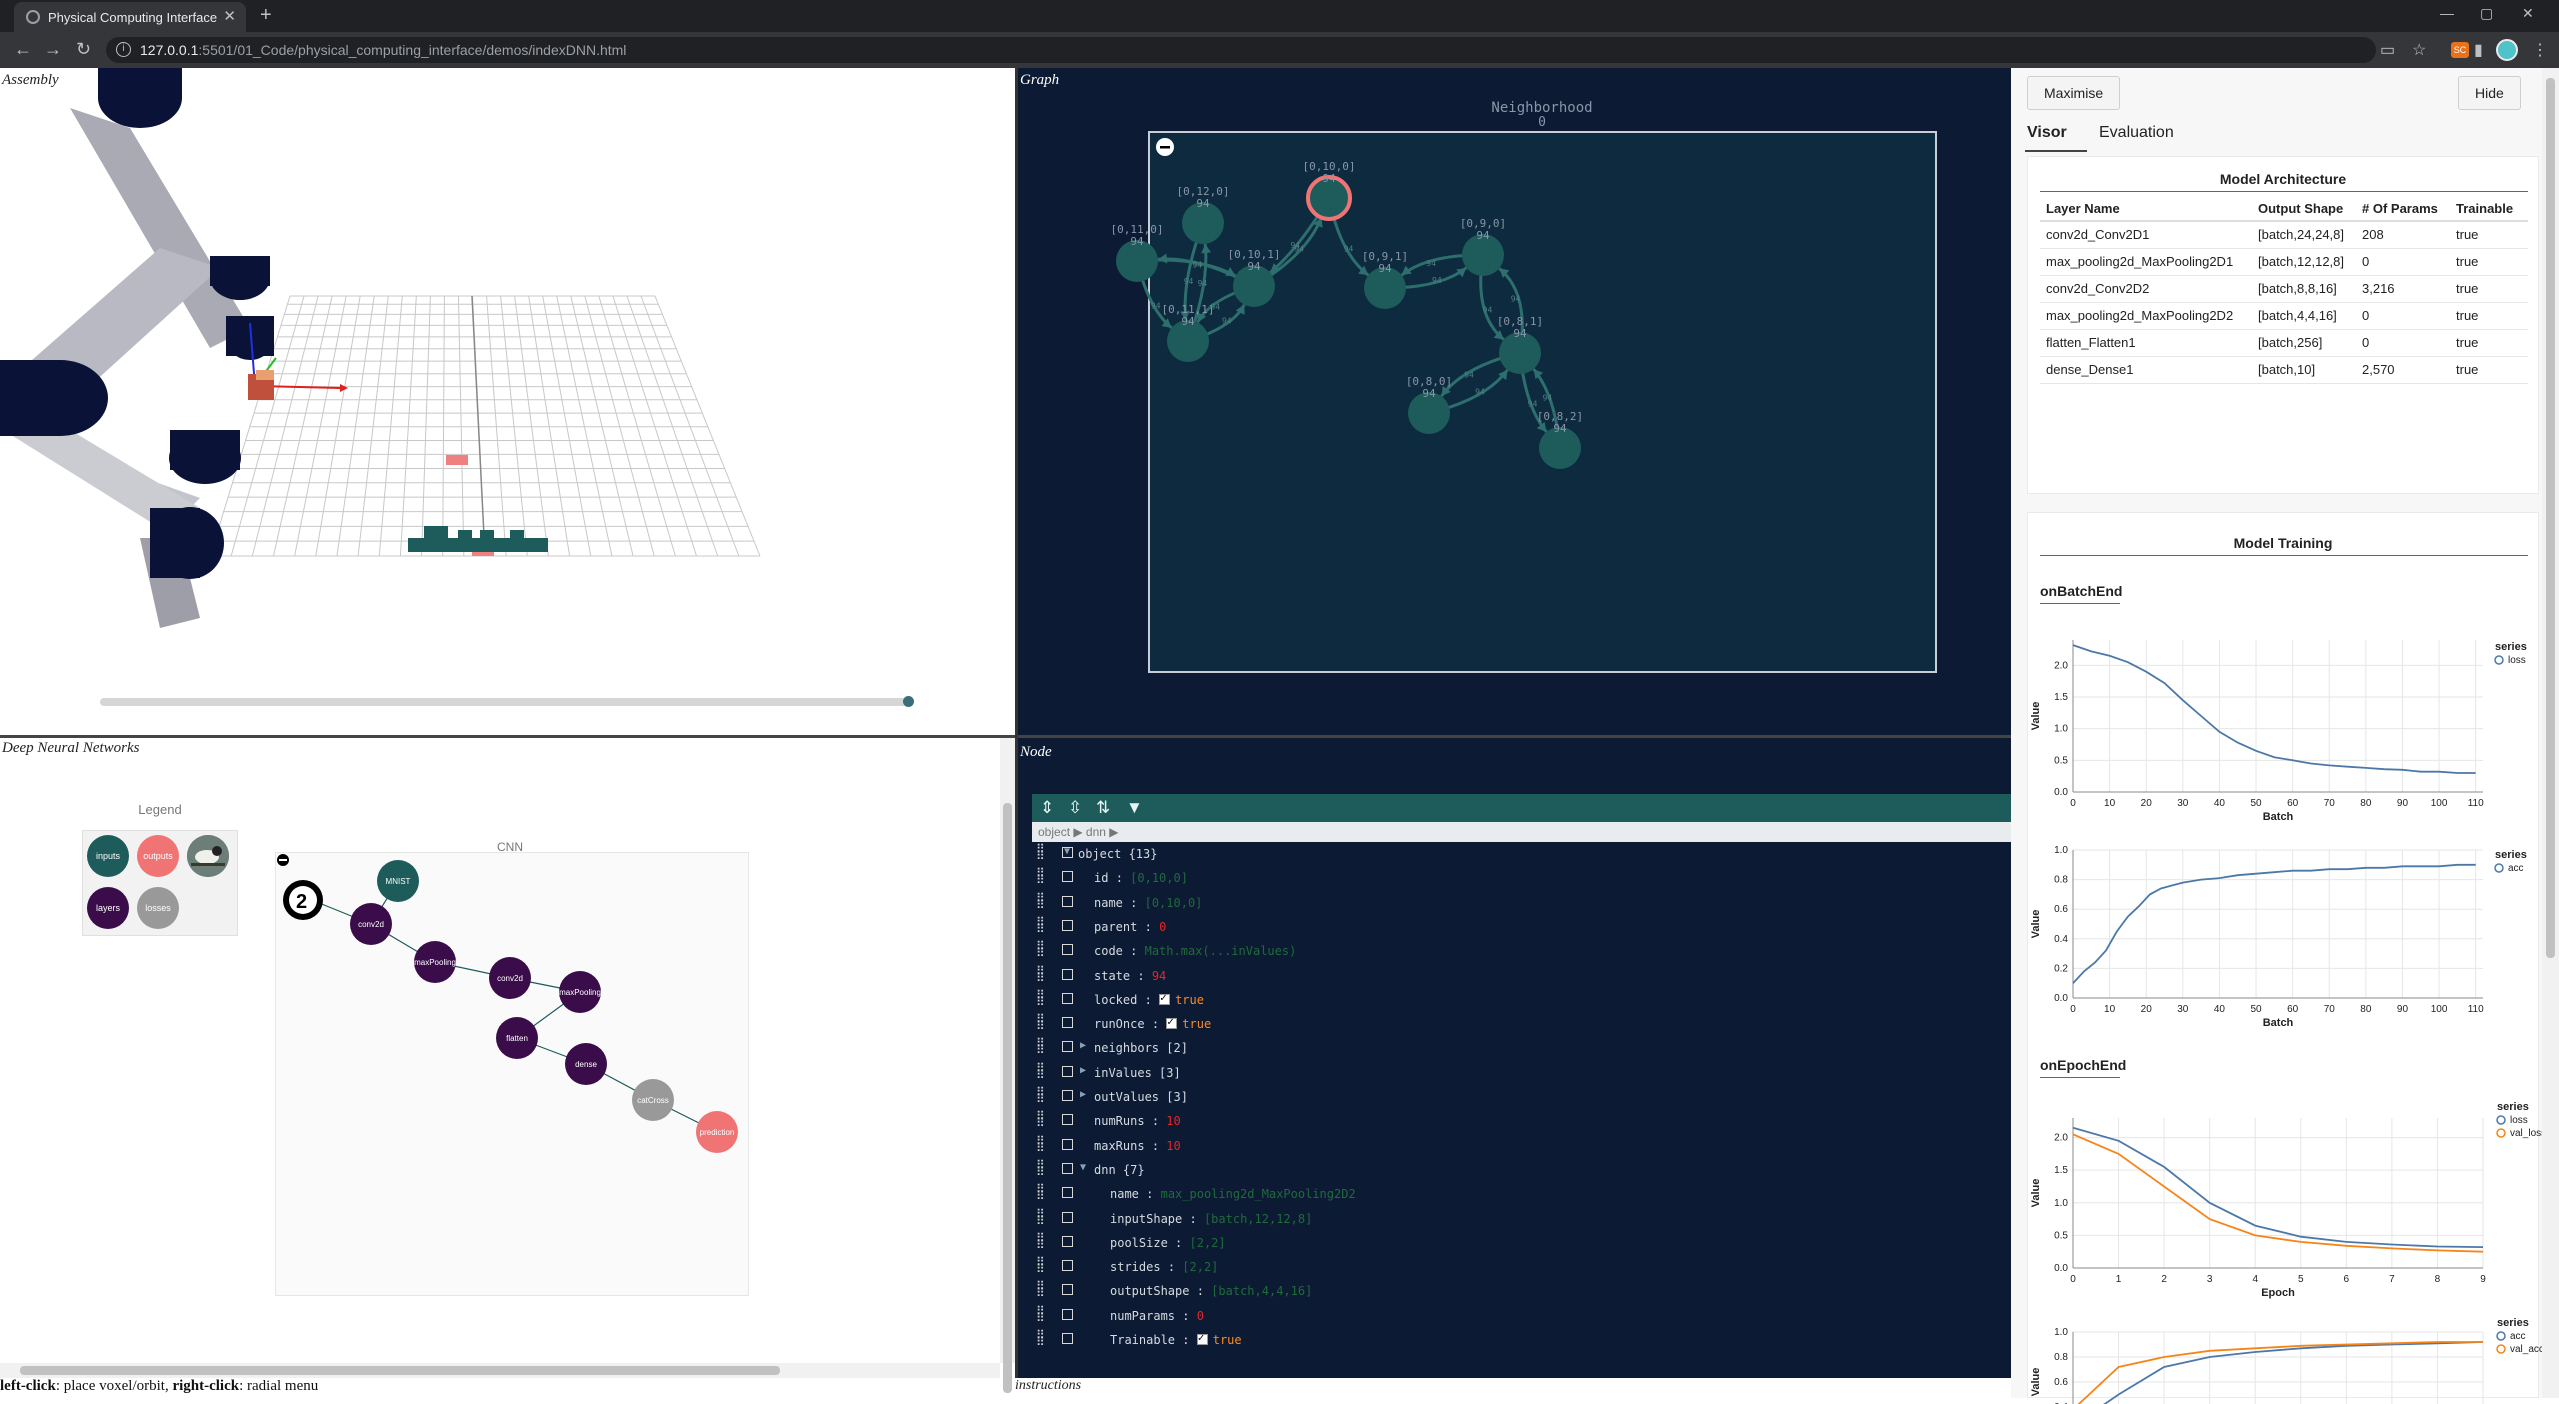 The height and width of the screenshot is (1404, 2559). What do you see at coordinates (1521, 1170) in the screenshot?
I see `json-row-dnn: ⠿ ⠿ ▼ dnn {7}` at bounding box center [1521, 1170].